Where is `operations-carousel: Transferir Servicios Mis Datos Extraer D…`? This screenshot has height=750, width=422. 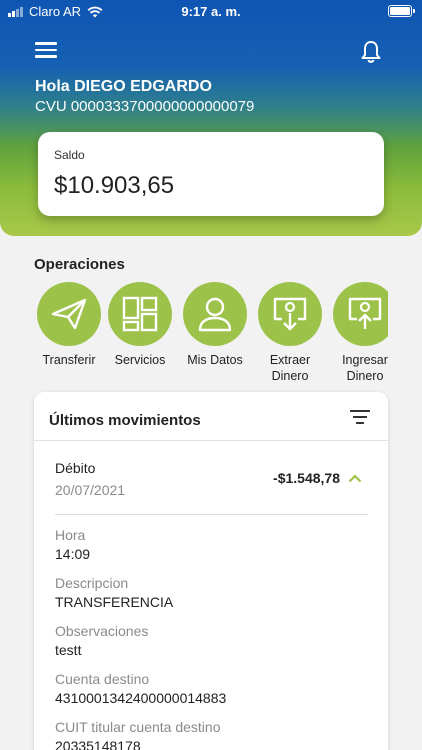 operations-carousel: Transferir Servicios Mis Datos Extraer D… is located at coordinates (211, 334).